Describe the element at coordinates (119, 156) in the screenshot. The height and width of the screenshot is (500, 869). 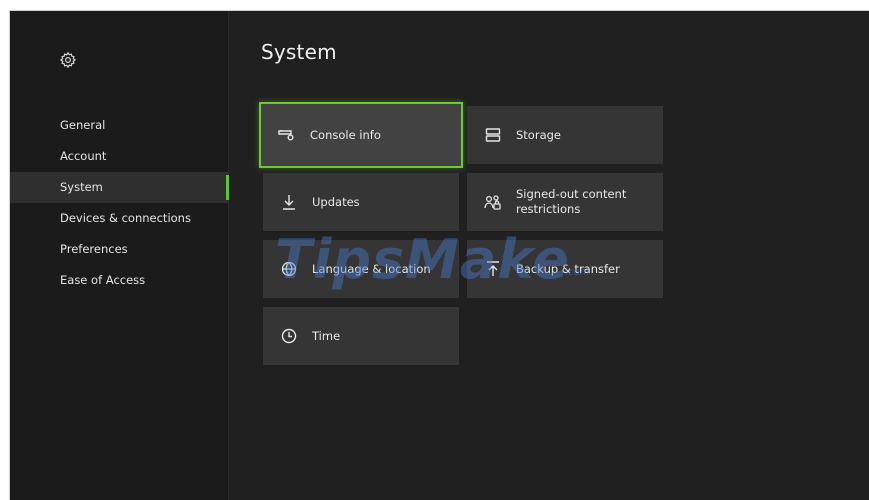
I see `sidebar-item-account: Account` at that location.